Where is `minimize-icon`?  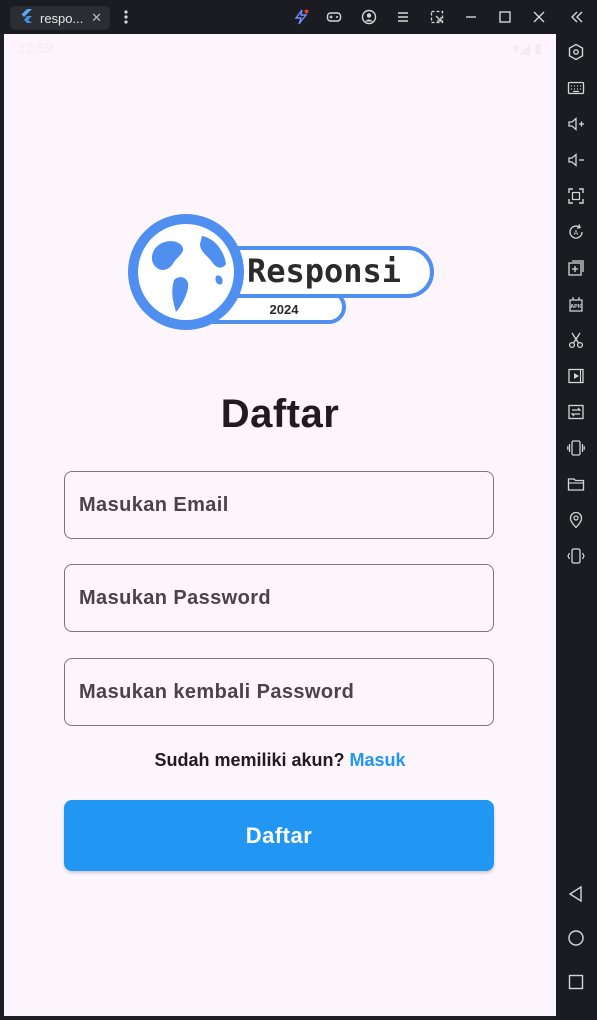 minimize-icon is located at coordinates (471, 17).